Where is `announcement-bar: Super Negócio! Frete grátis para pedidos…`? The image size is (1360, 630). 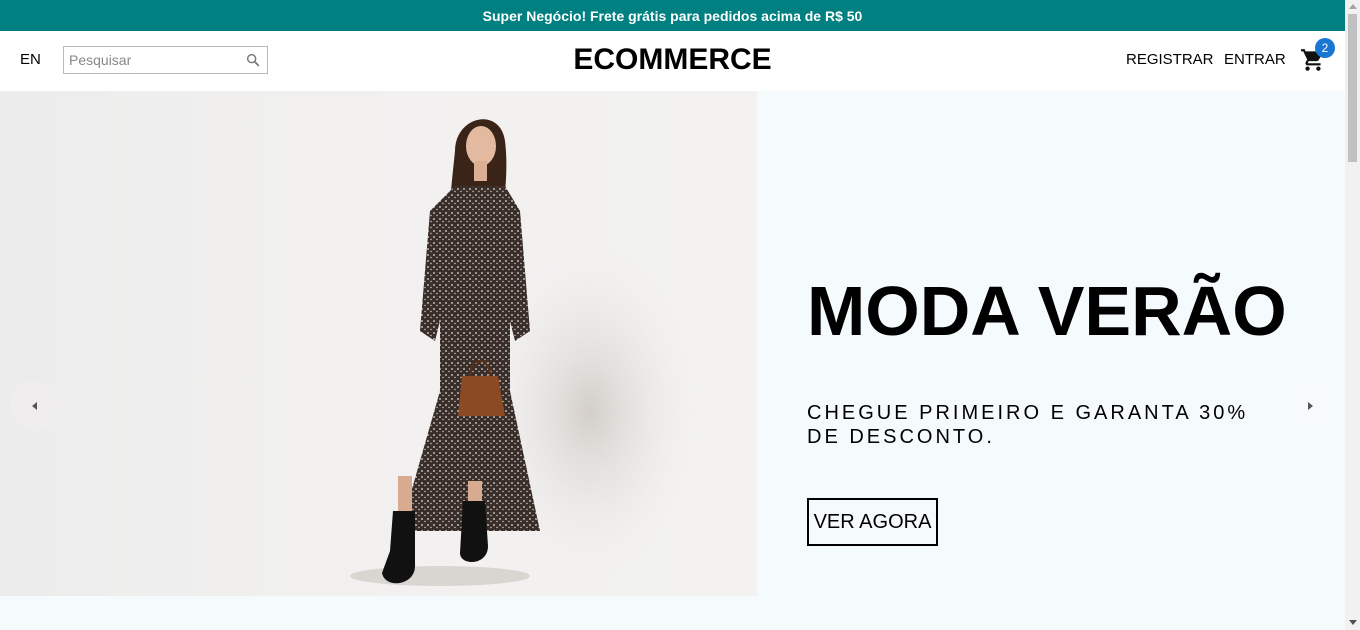 announcement-bar: Super Negócio! Frete grátis para pedidos… is located at coordinates (672, 15).